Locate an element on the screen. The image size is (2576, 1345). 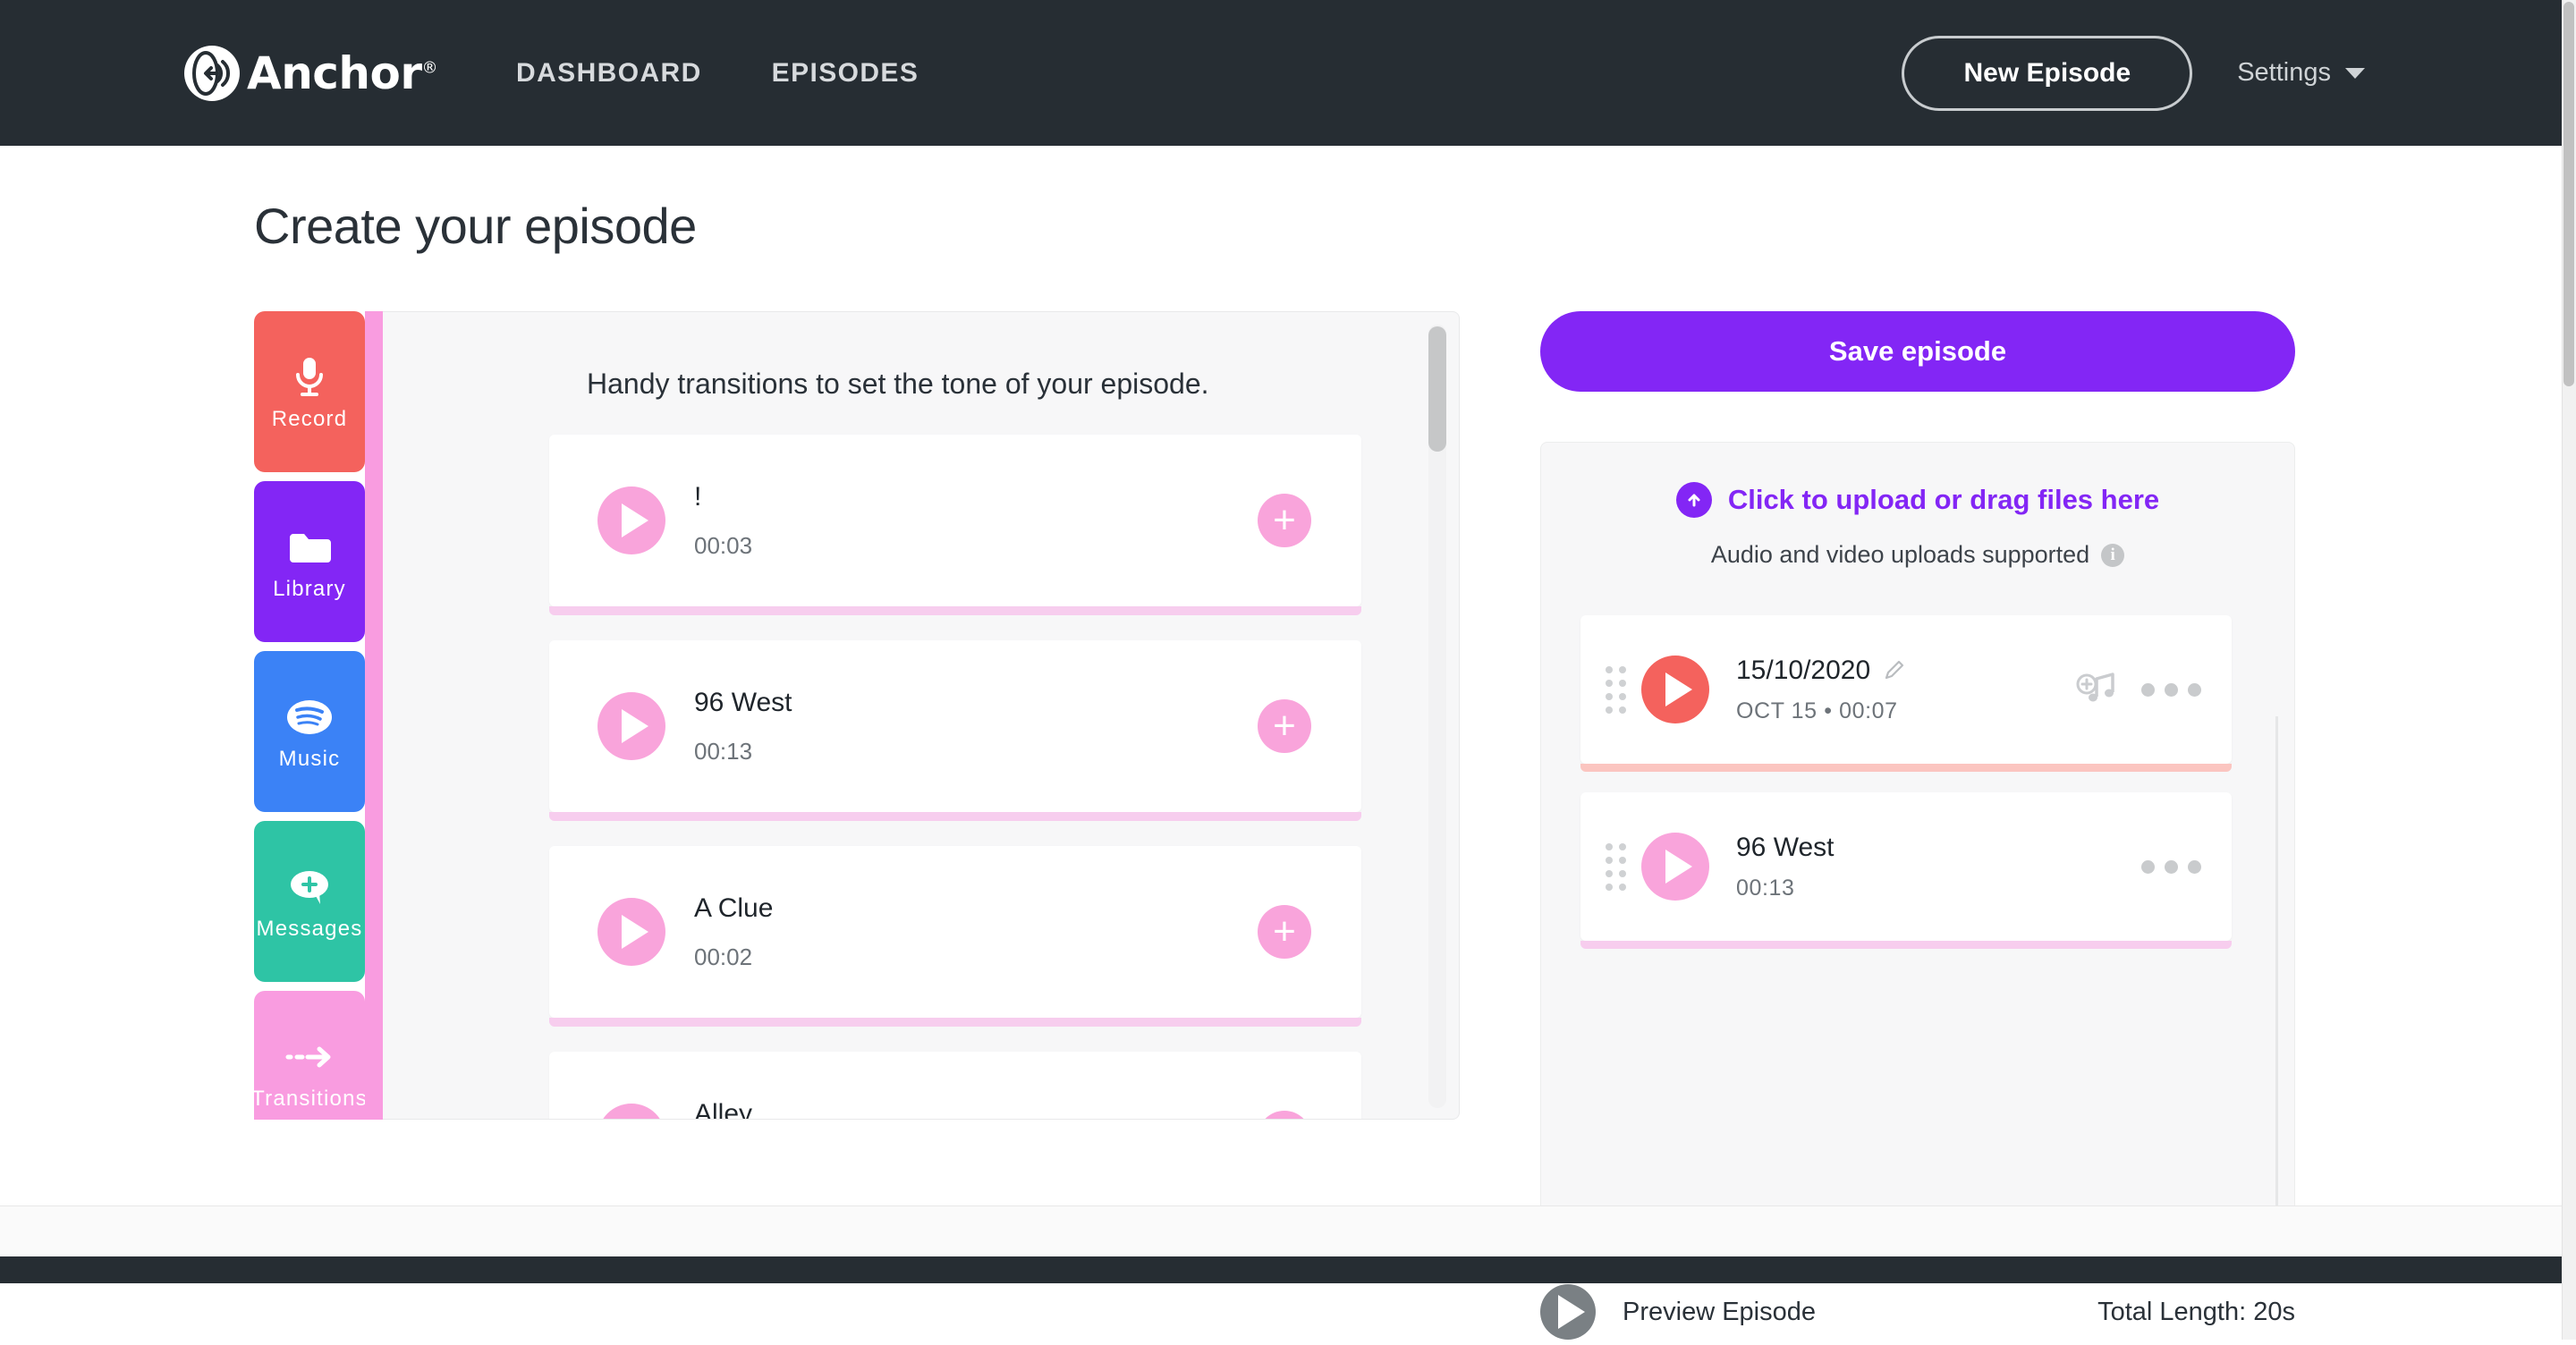
new-episode-button: New Episode is located at coordinates (2047, 73).